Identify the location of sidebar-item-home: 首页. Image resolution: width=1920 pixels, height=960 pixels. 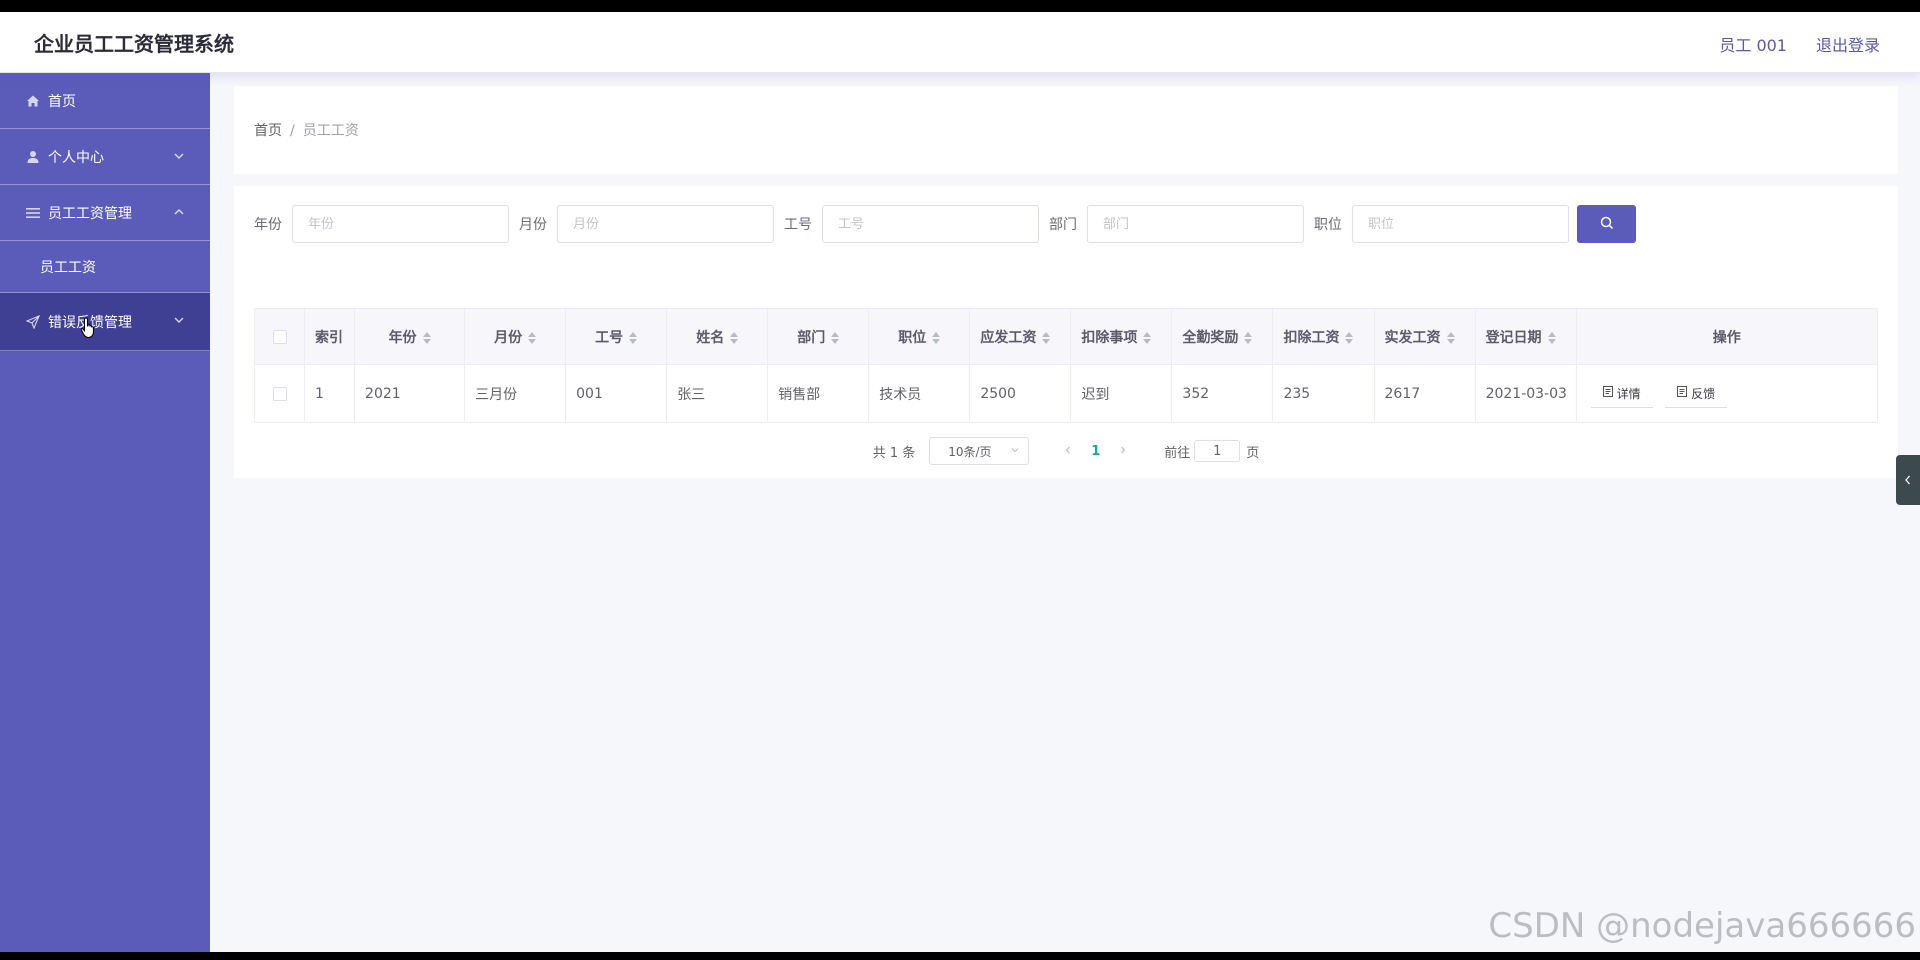
(105, 101).